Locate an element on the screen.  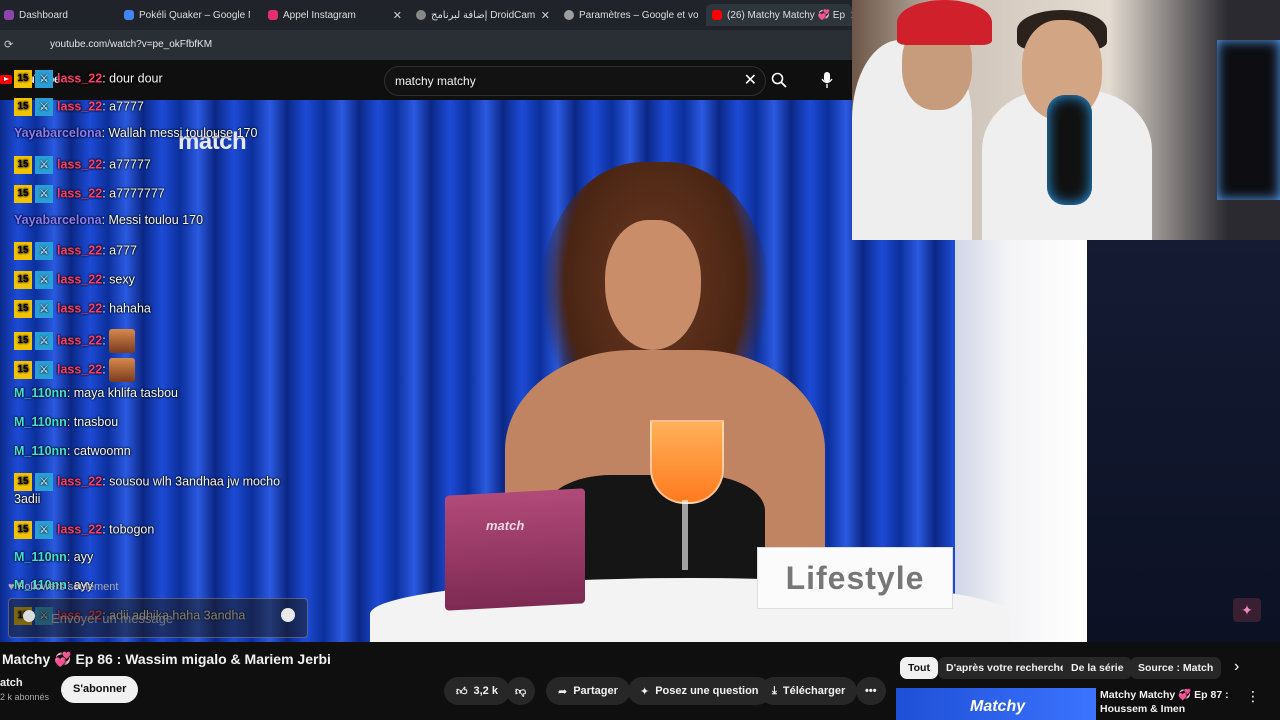
browser-tab-google-maps: Pokéli Quaker – Google M is located at coordinates (187, 15).